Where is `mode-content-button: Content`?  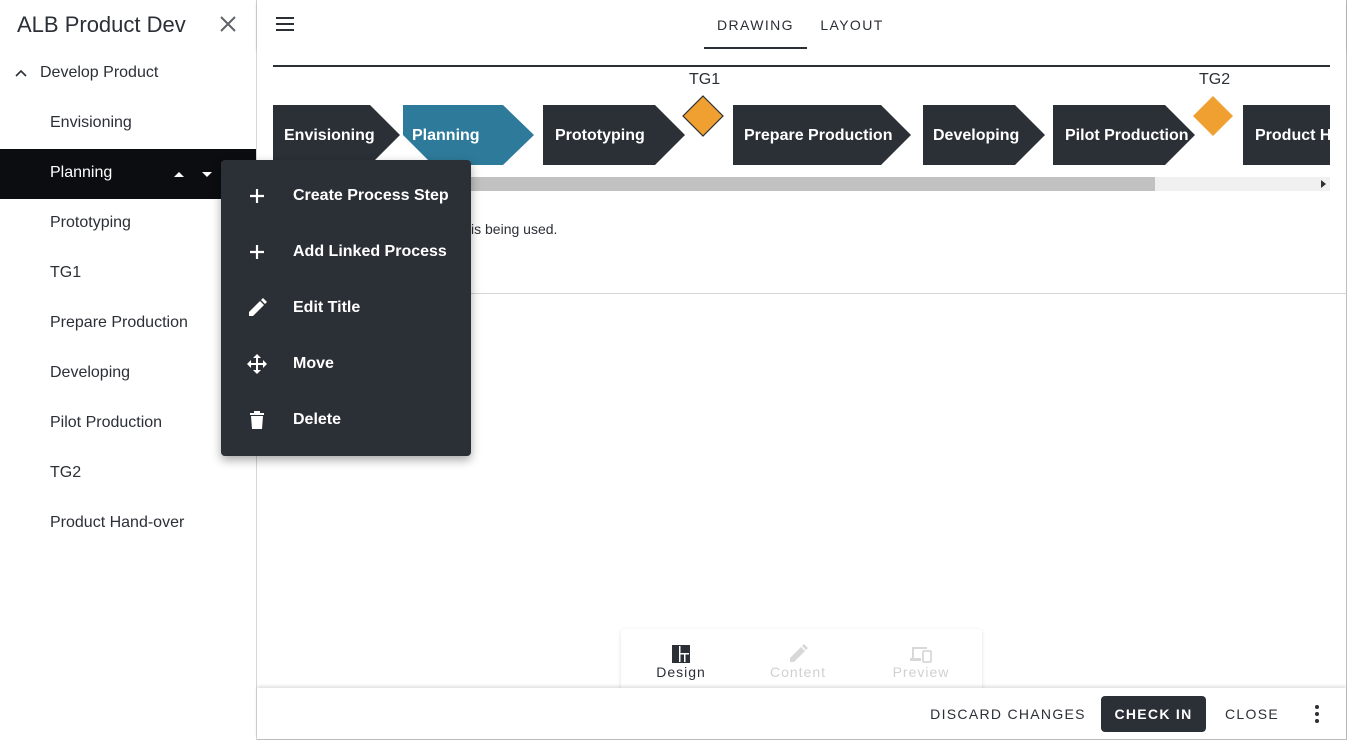
mode-content-button: Content is located at coordinates (798, 660).